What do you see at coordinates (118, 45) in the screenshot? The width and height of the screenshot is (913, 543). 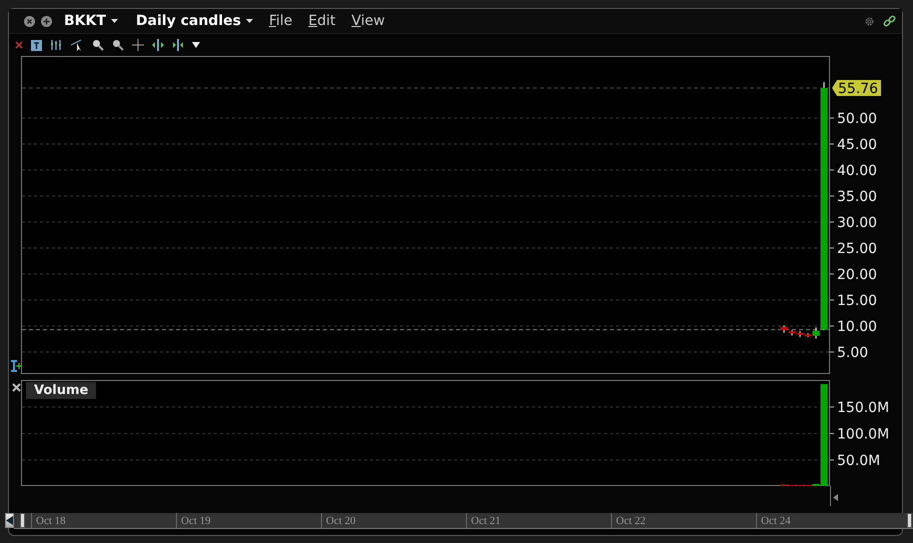 I see `zoom-out-icon` at bounding box center [118, 45].